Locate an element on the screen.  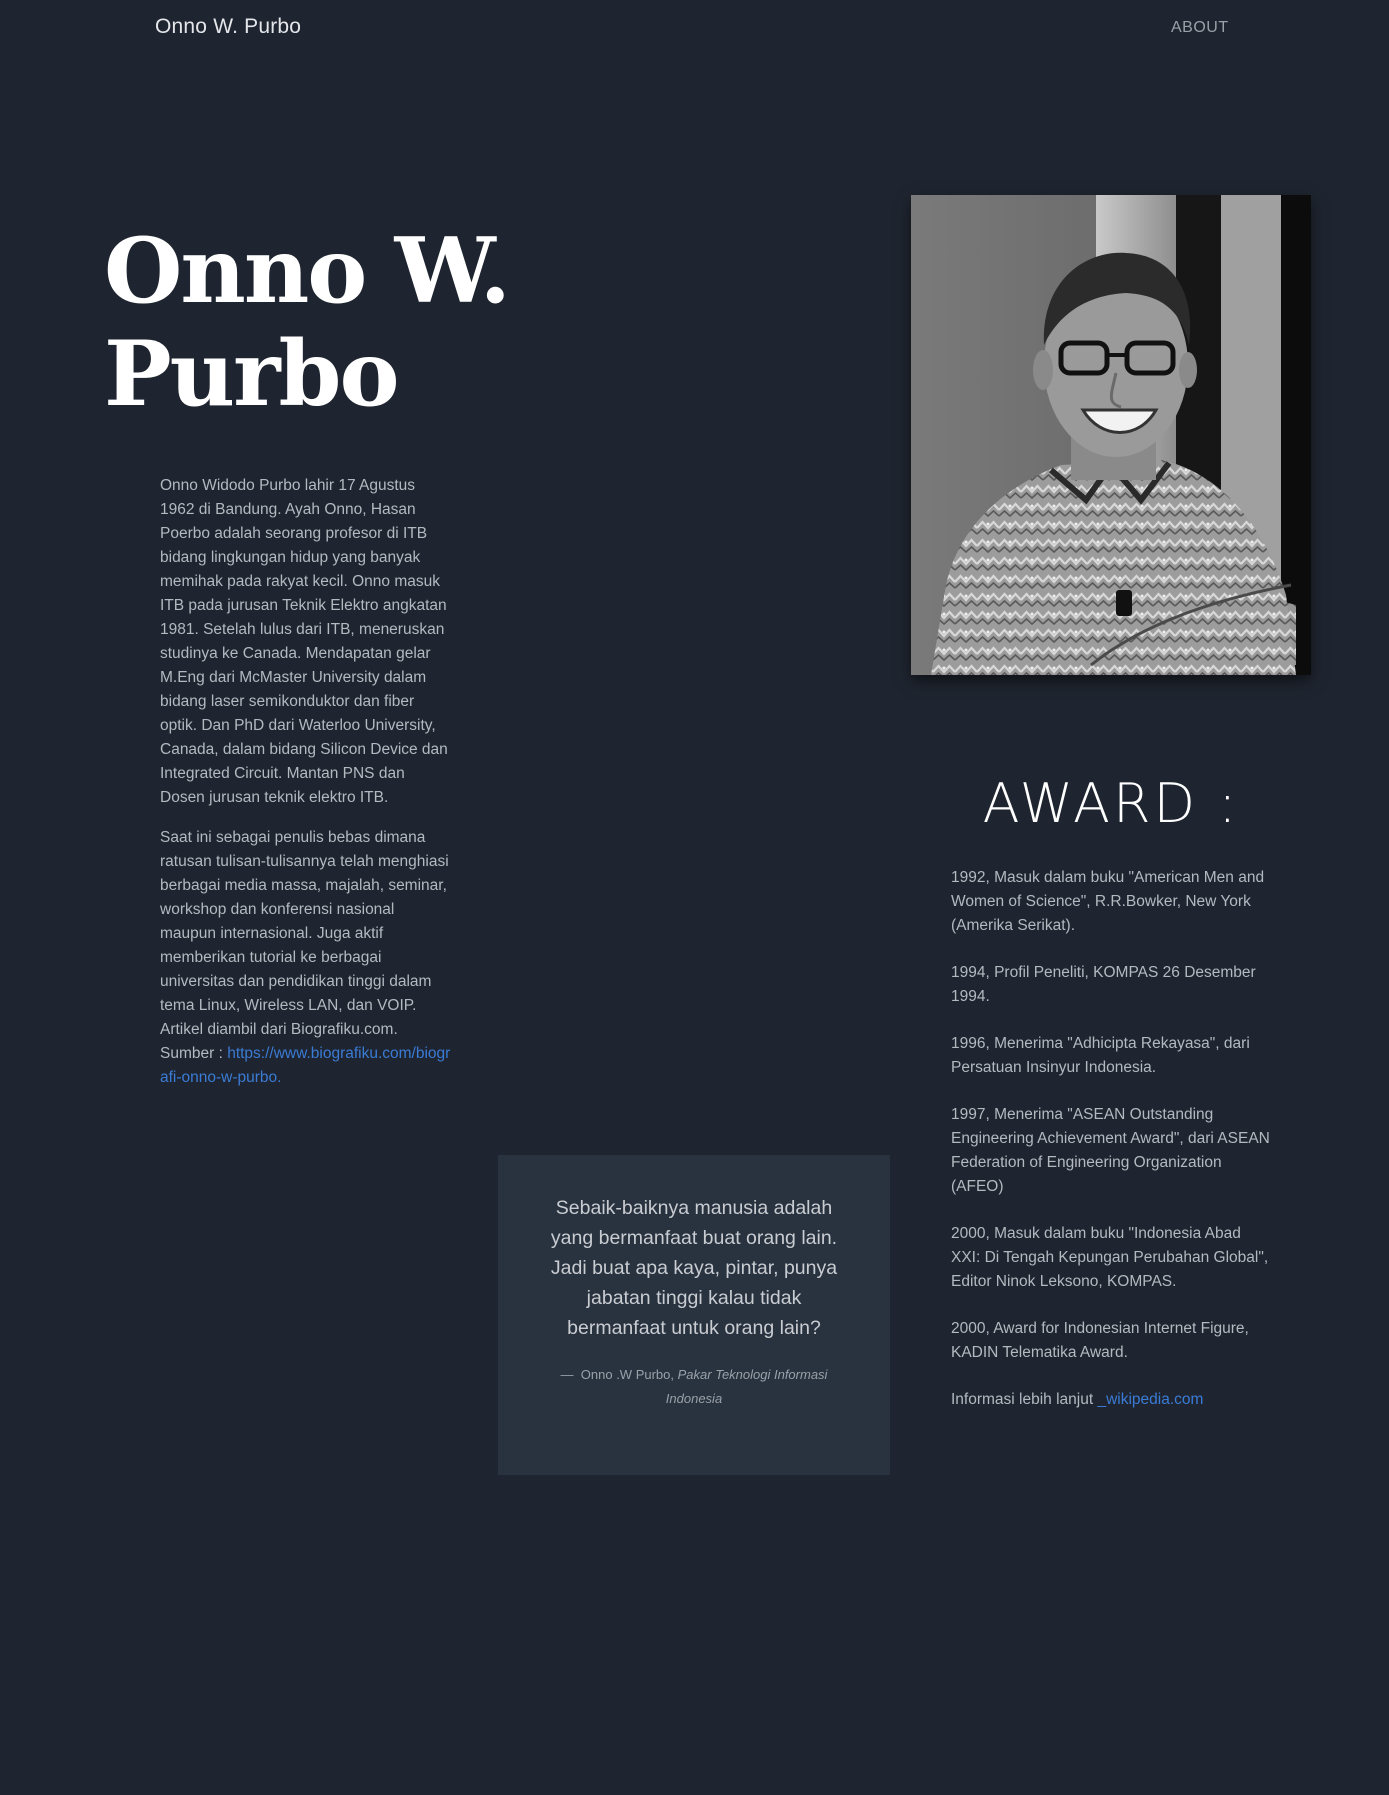
portrait-photo is located at coordinates (1111, 435).